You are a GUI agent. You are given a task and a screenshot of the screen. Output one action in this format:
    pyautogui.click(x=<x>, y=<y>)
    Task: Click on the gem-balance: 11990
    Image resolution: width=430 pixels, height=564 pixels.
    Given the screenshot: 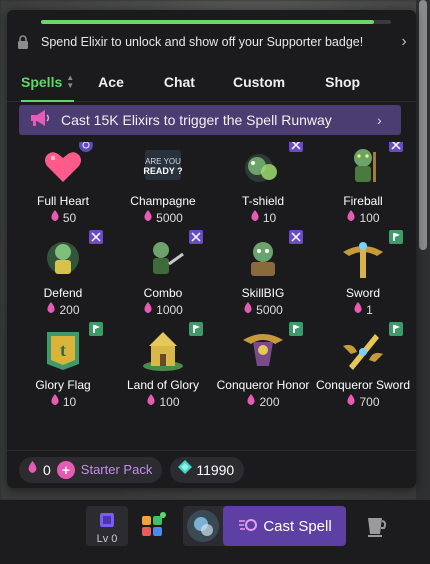 What is the action you would take?
    pyautogui.click(x=207, y=469)
    